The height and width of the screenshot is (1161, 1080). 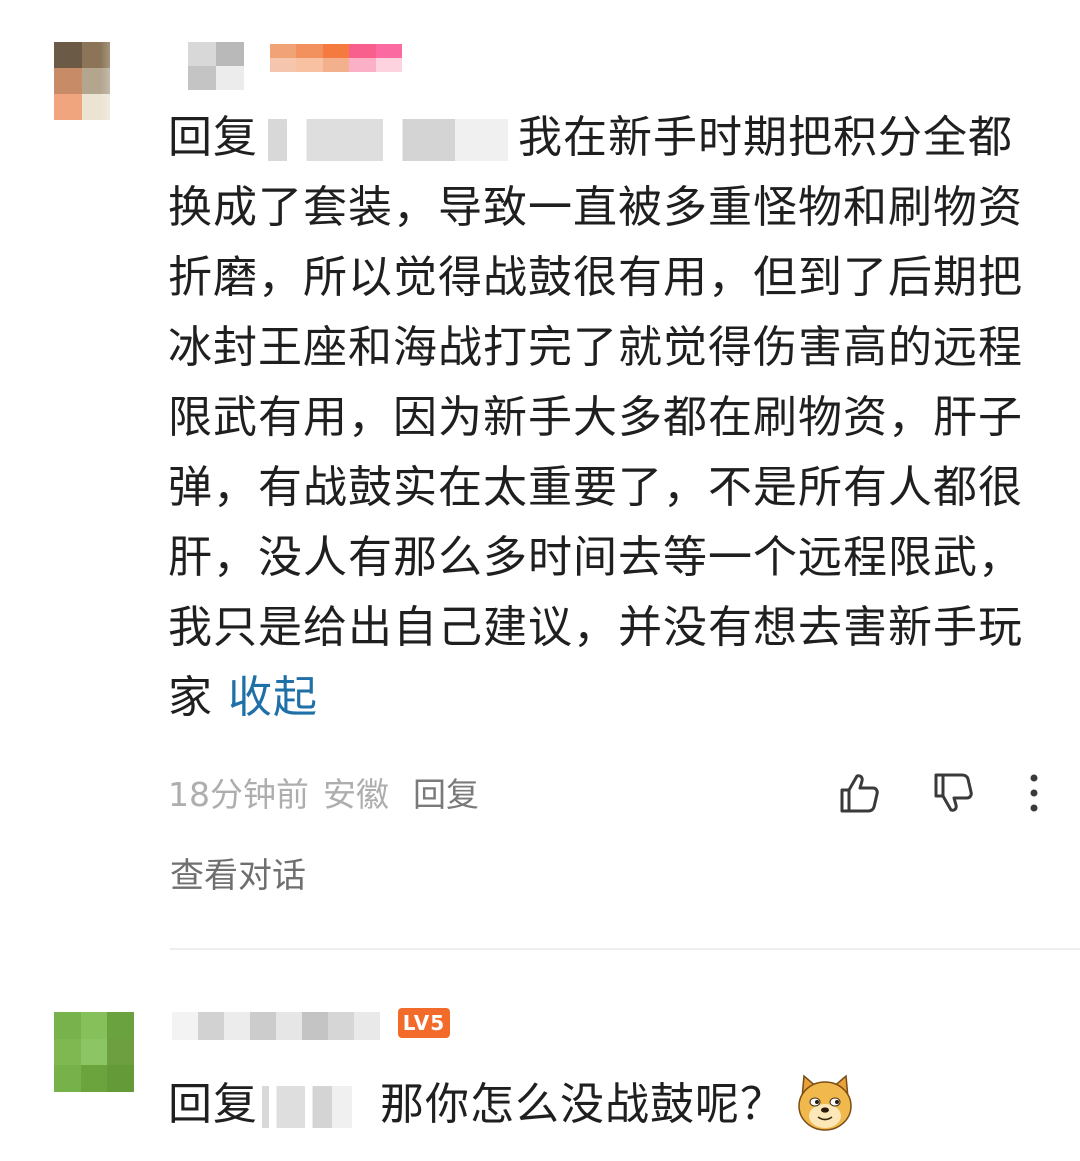 I want to click on comment-time: 18分钟前, so click(x=238, y=794).